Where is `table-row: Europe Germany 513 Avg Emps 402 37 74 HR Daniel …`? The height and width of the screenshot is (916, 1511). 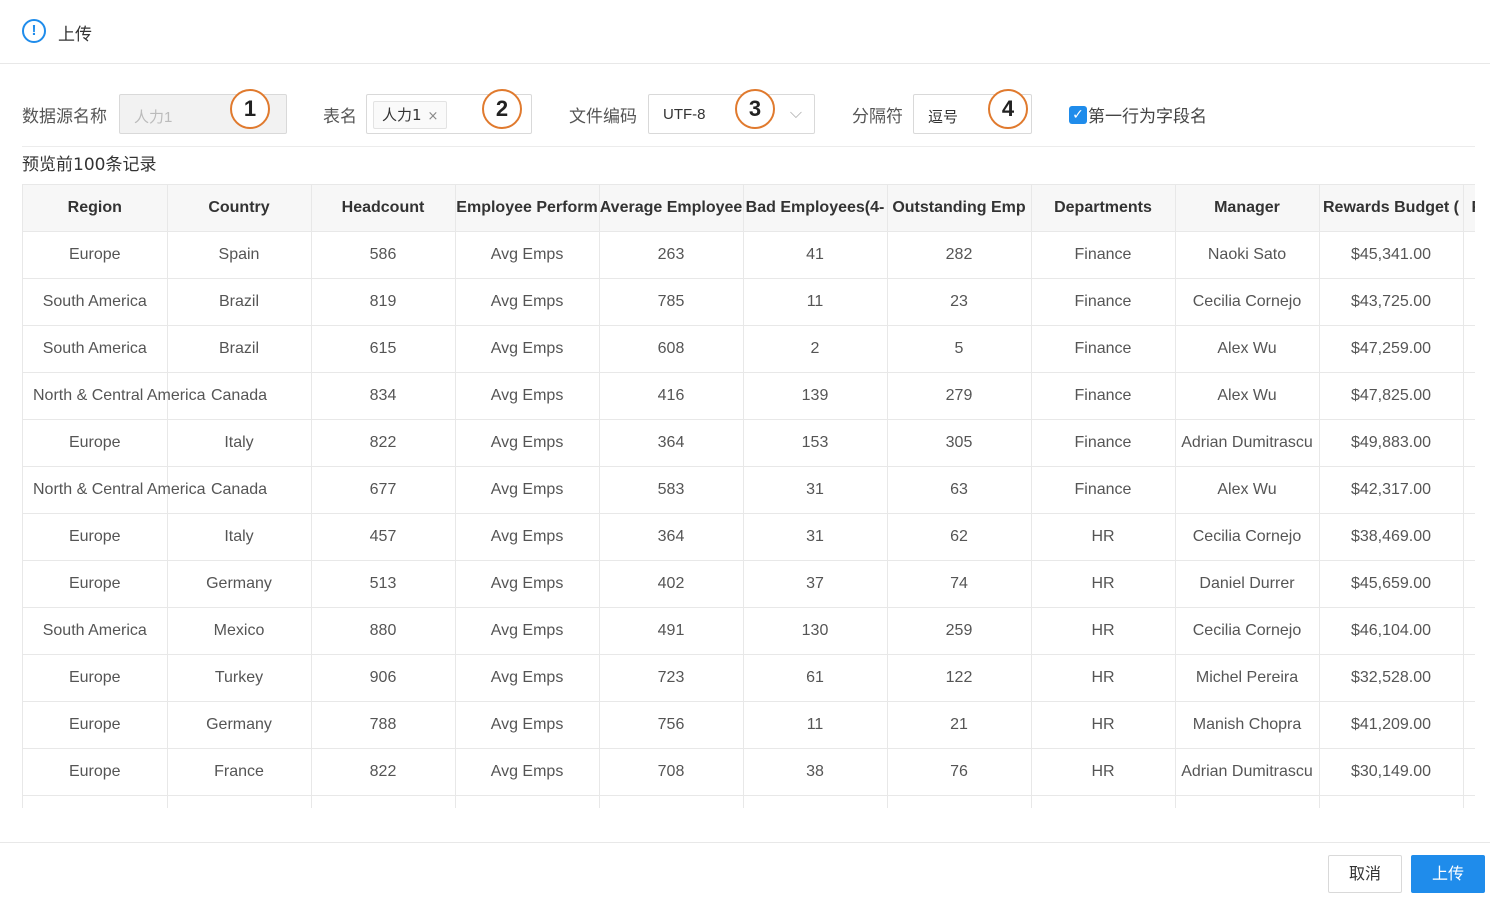
table-row: Europe Germany 513 Avg Emps 402 37 74 HR Daniel … is located at coordinates (749, 584).